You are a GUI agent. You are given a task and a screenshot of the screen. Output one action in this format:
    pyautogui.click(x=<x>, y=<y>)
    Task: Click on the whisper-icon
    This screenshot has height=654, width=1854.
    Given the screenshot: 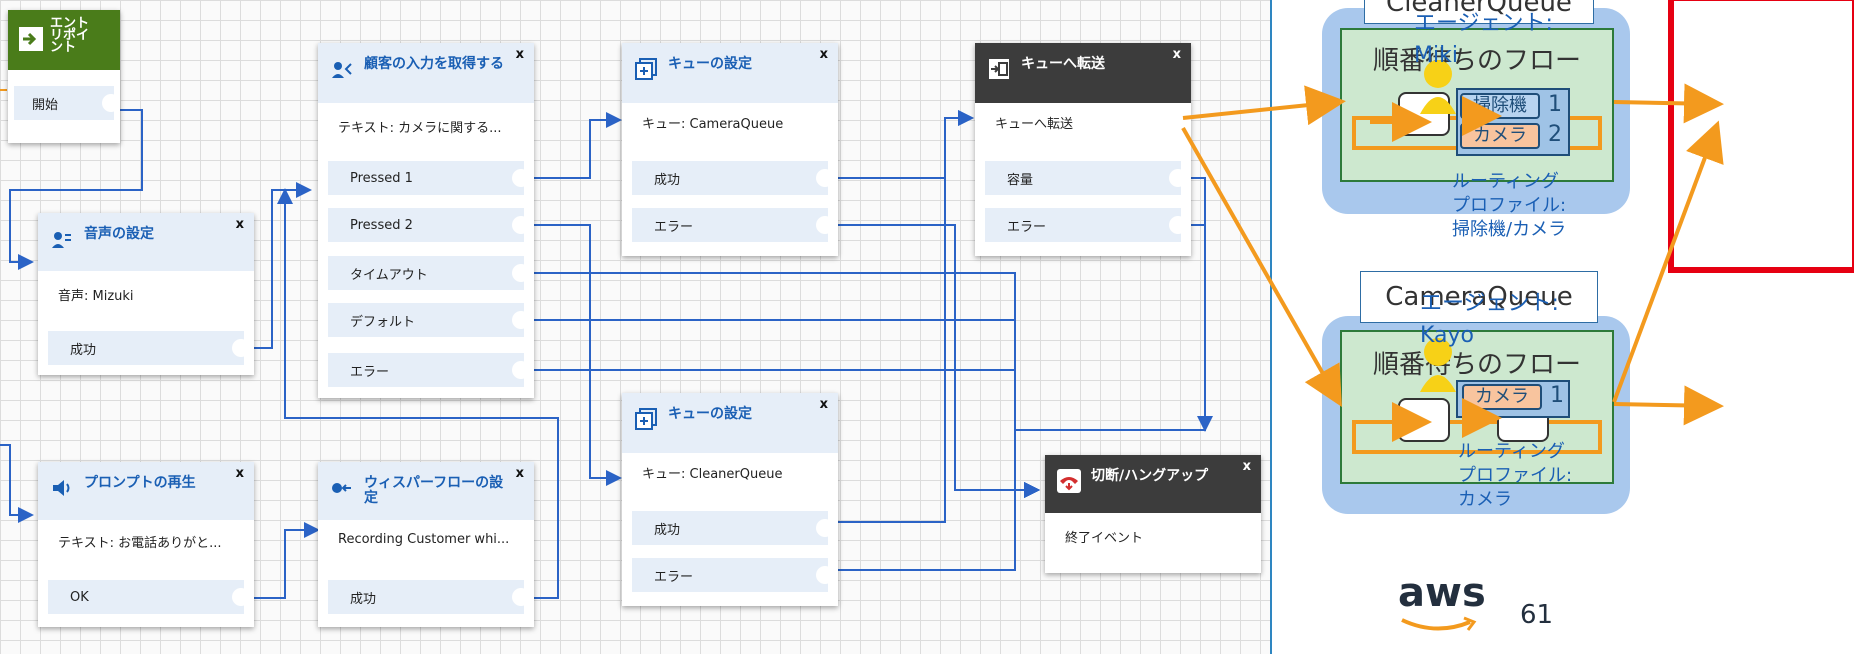 What is the action you would take?
    pyautogui.click(x=342, y=488)
    